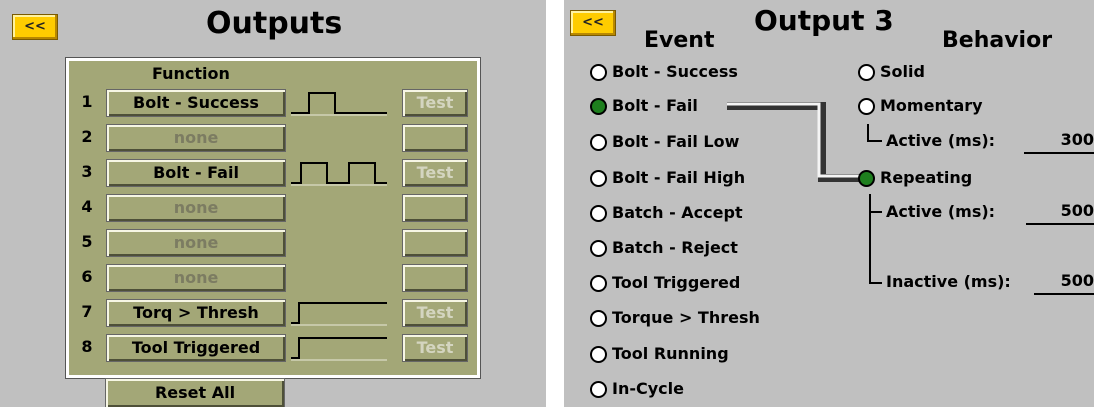  I want to click on test-button-1: Test, so click(435, 103).